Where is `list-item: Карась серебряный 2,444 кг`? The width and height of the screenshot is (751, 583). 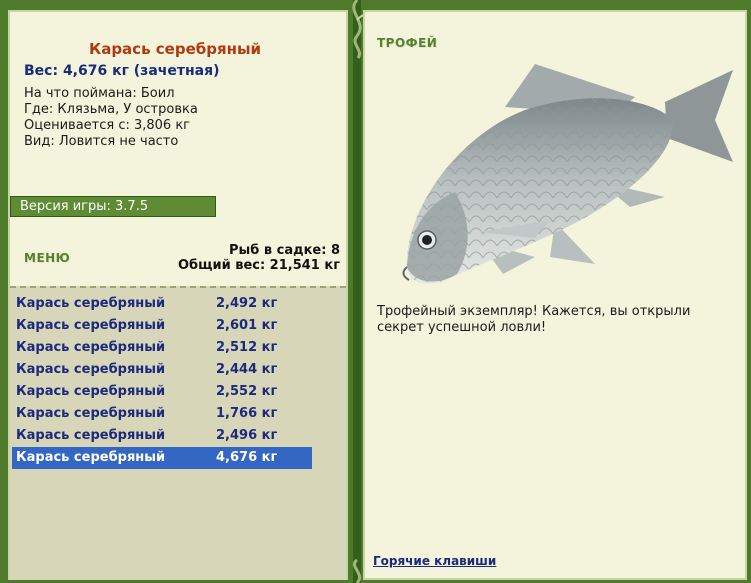
list-item: Карась серебряный 2,444 кг is located at coordinates (162, 370).